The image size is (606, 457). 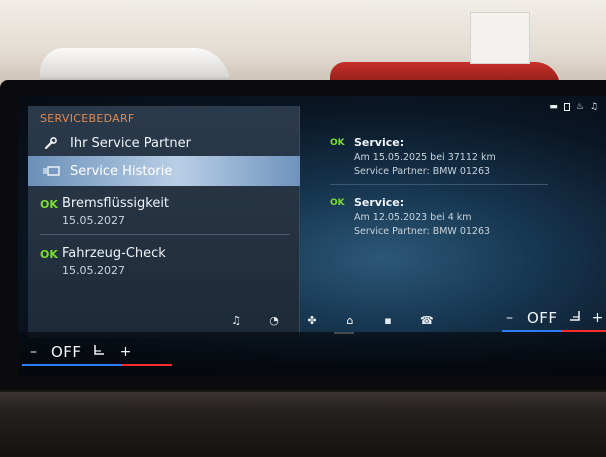 I want to click on menu-item-label: Service Historie, so click(x=121, y=171).